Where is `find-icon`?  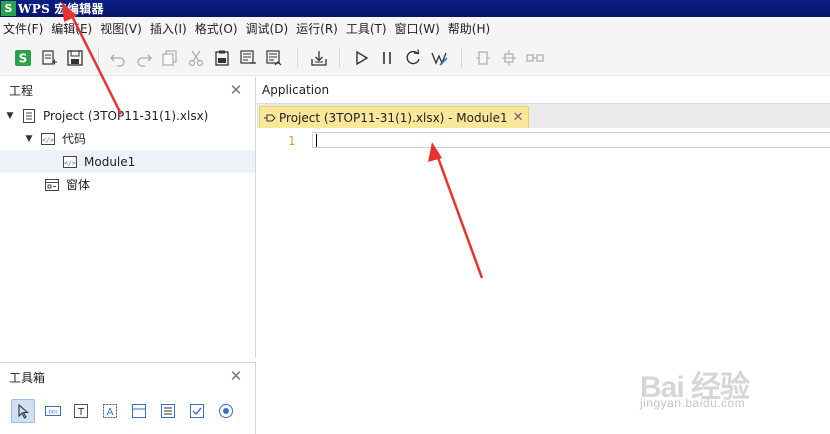 find-icon is located at coordinates (248, 58).